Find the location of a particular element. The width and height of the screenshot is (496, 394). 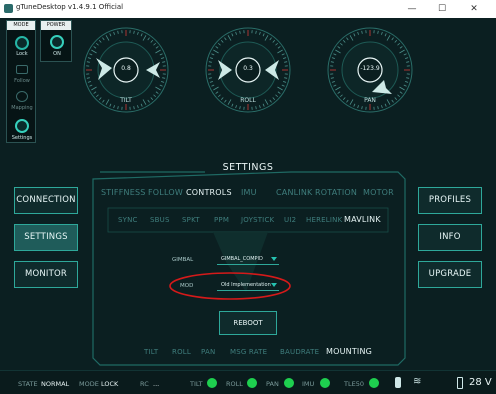

usb-icon is located at coordinates (398, 382).